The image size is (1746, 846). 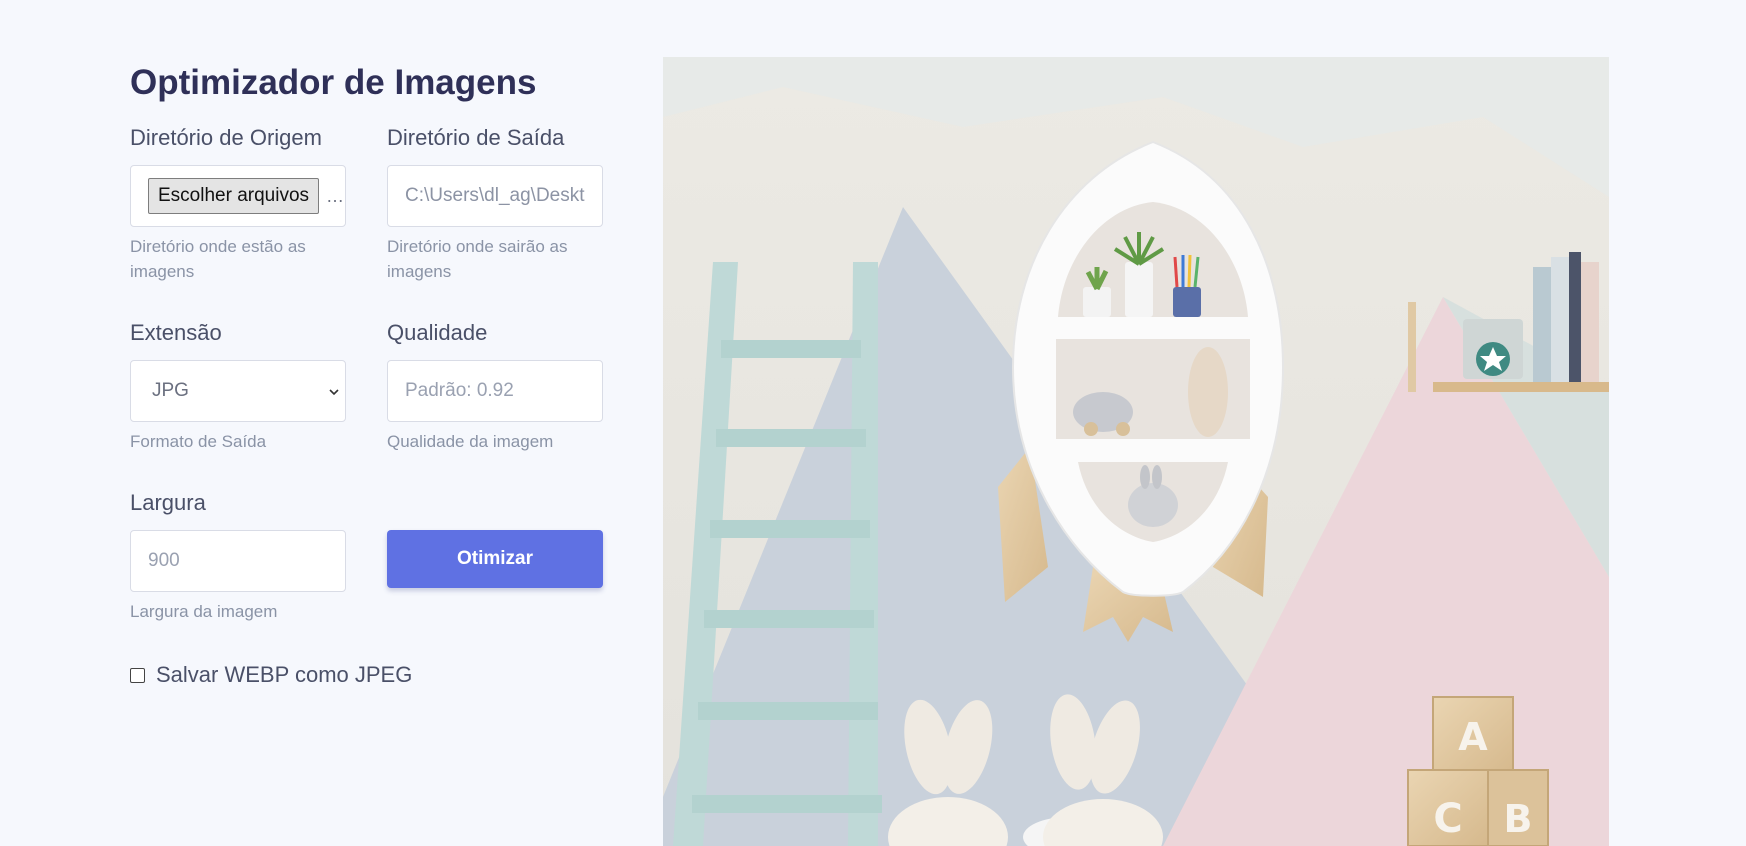 What do you see at coordinates (1518, 819) in the screenshot?
I see `block-letter-b: B` at bounding box center [1518, 819].